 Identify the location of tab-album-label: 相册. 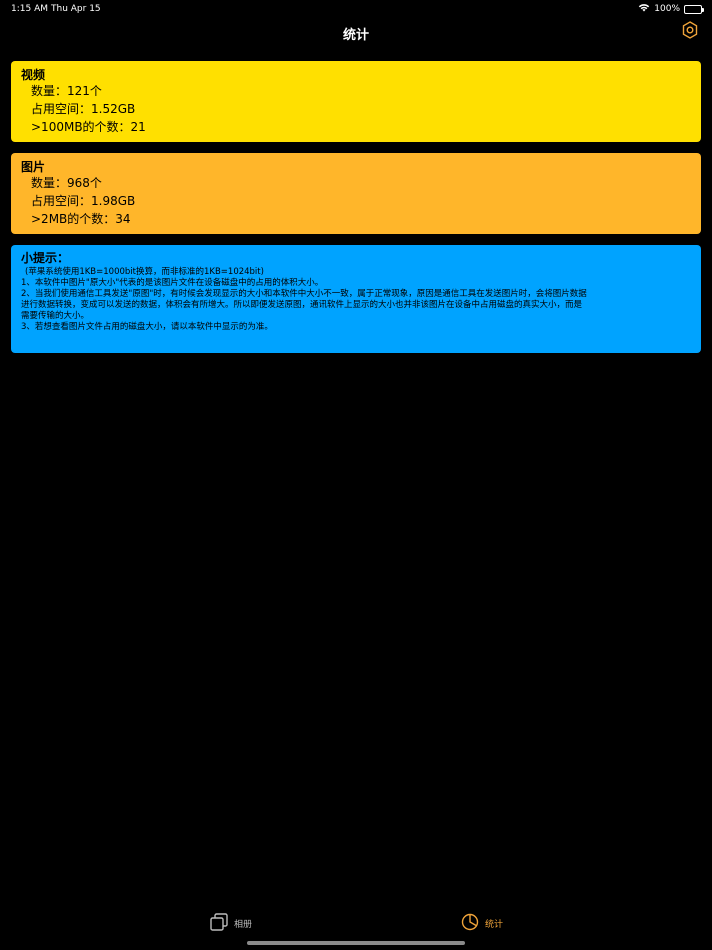
(243, 925).